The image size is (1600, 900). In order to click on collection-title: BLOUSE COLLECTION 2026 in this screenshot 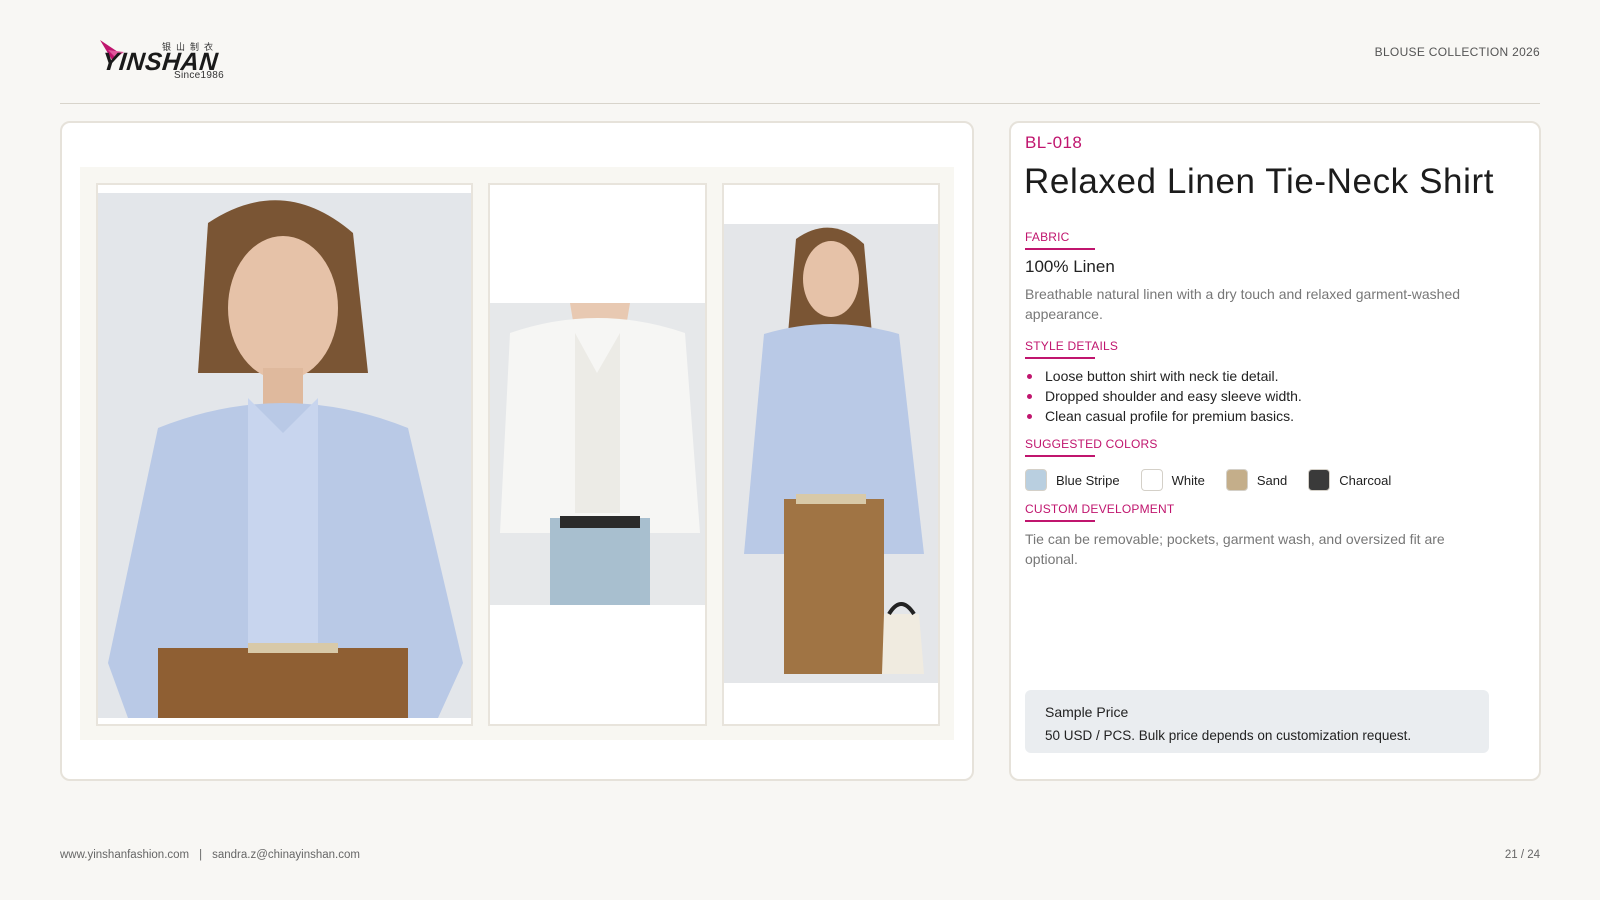, I will do `click(1457, 52)`.